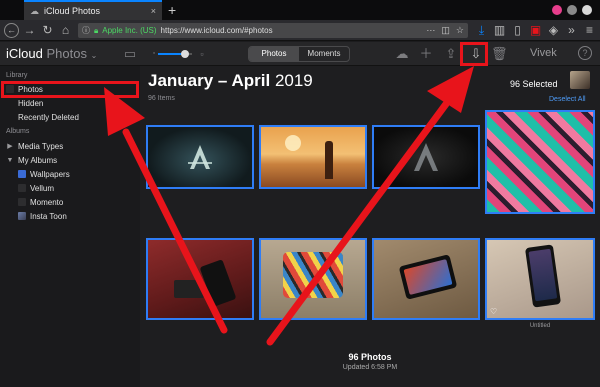 The height and width of the screenshot is (387, 600). I want to click on sidebar-item-label: Hidden, so click(31, 103).